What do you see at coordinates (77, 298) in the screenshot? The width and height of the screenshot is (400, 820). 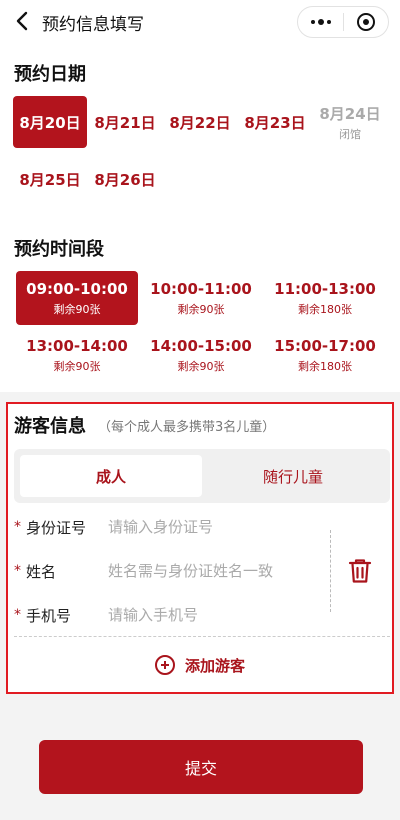 I see `time-slot-option: 09:00-10:00 剩余90张` at bounding box center [77, 298].